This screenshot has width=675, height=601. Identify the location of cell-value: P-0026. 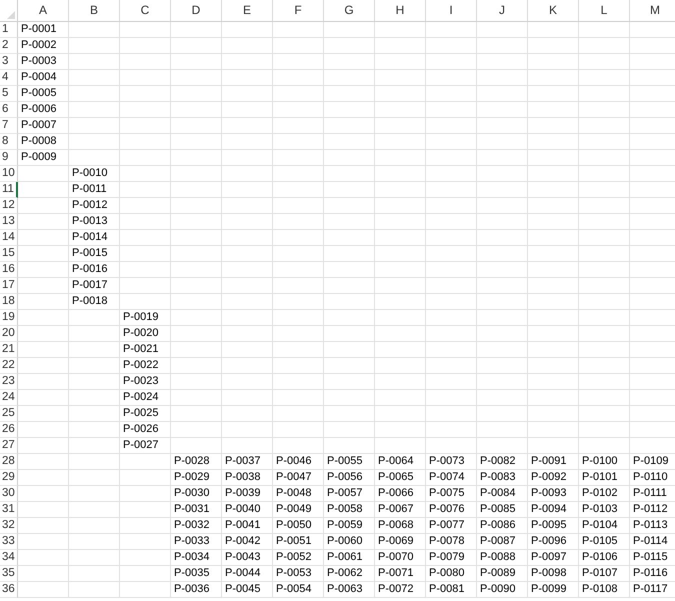
(140, 429).